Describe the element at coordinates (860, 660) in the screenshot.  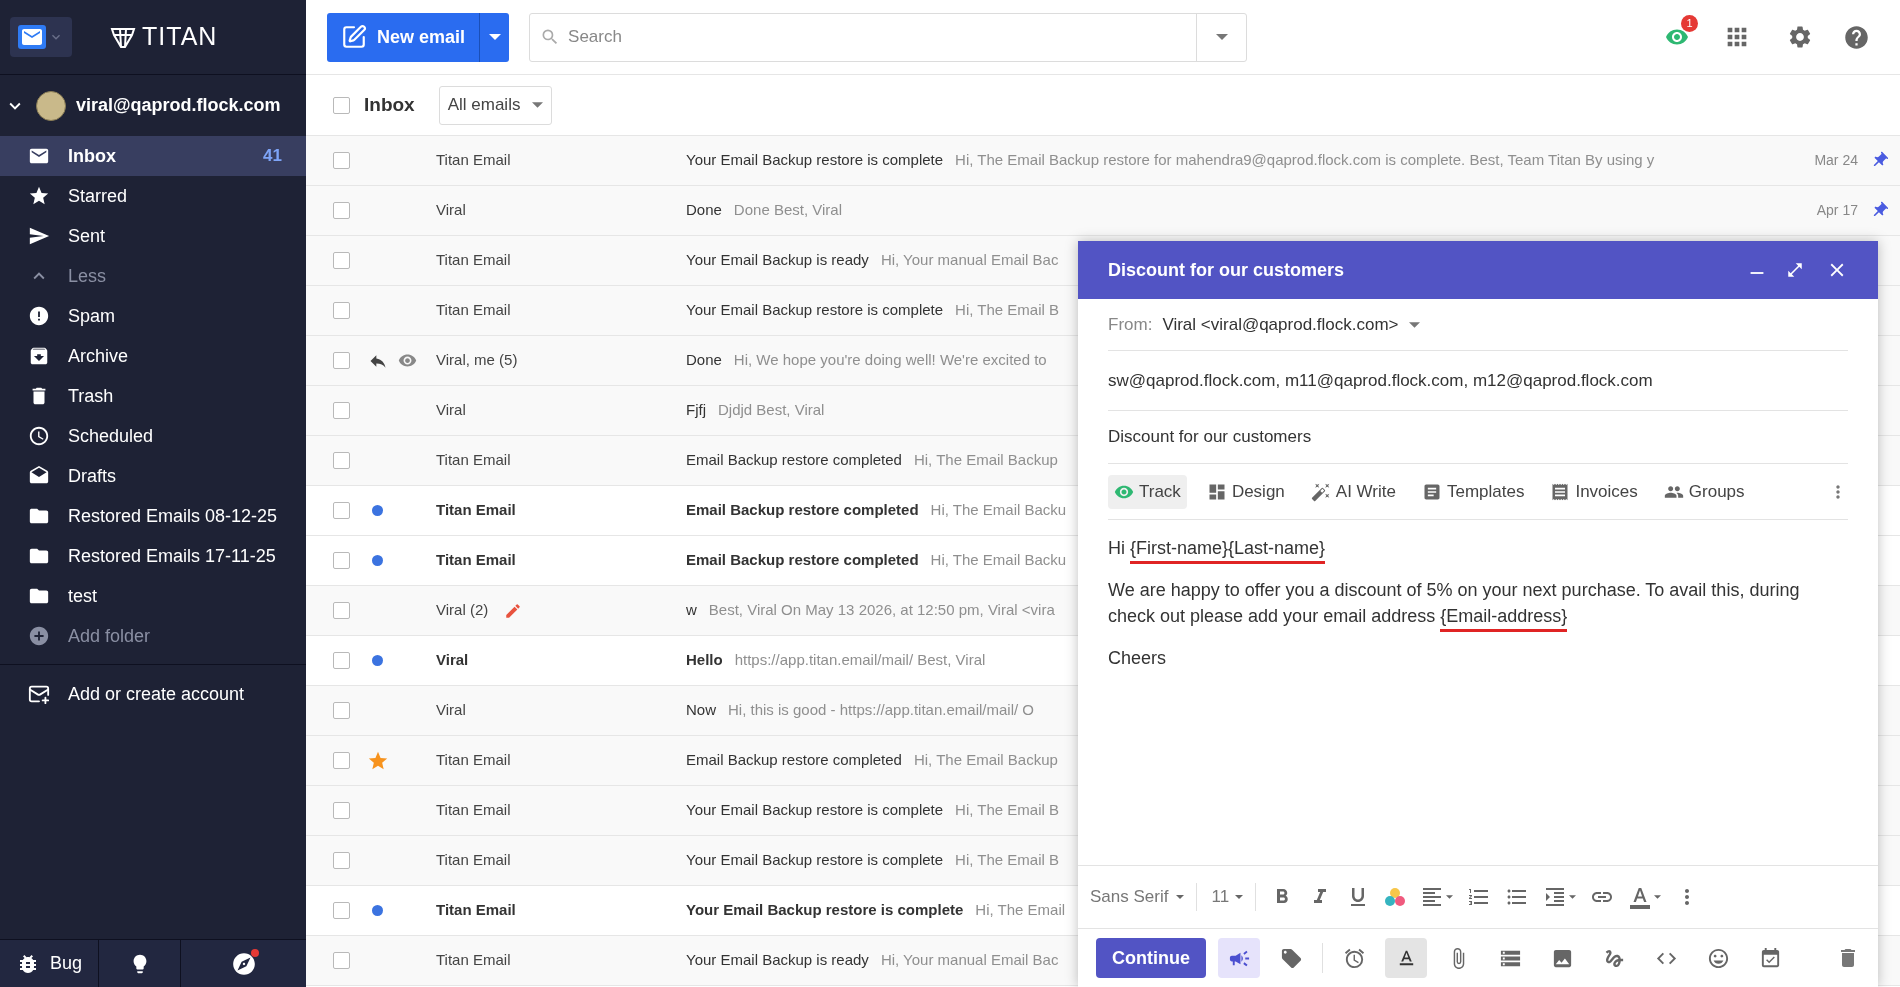
I see `email-preview: https://app.titan.email/mail/ Best, Viral` at that location.